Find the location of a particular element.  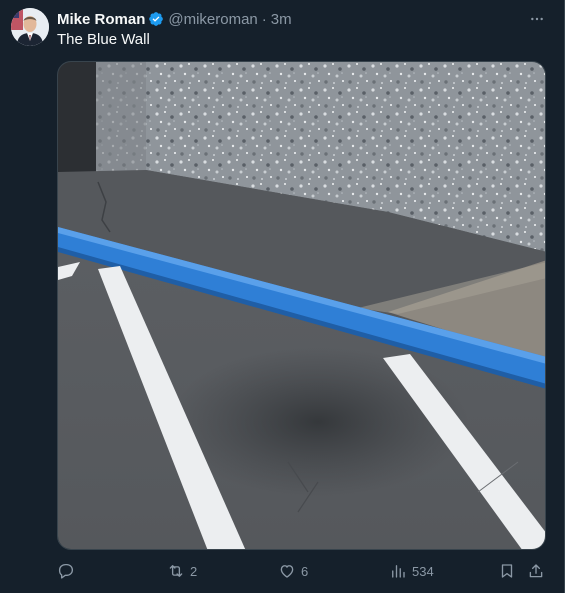

share-icon is located at coordinates (536, 571).